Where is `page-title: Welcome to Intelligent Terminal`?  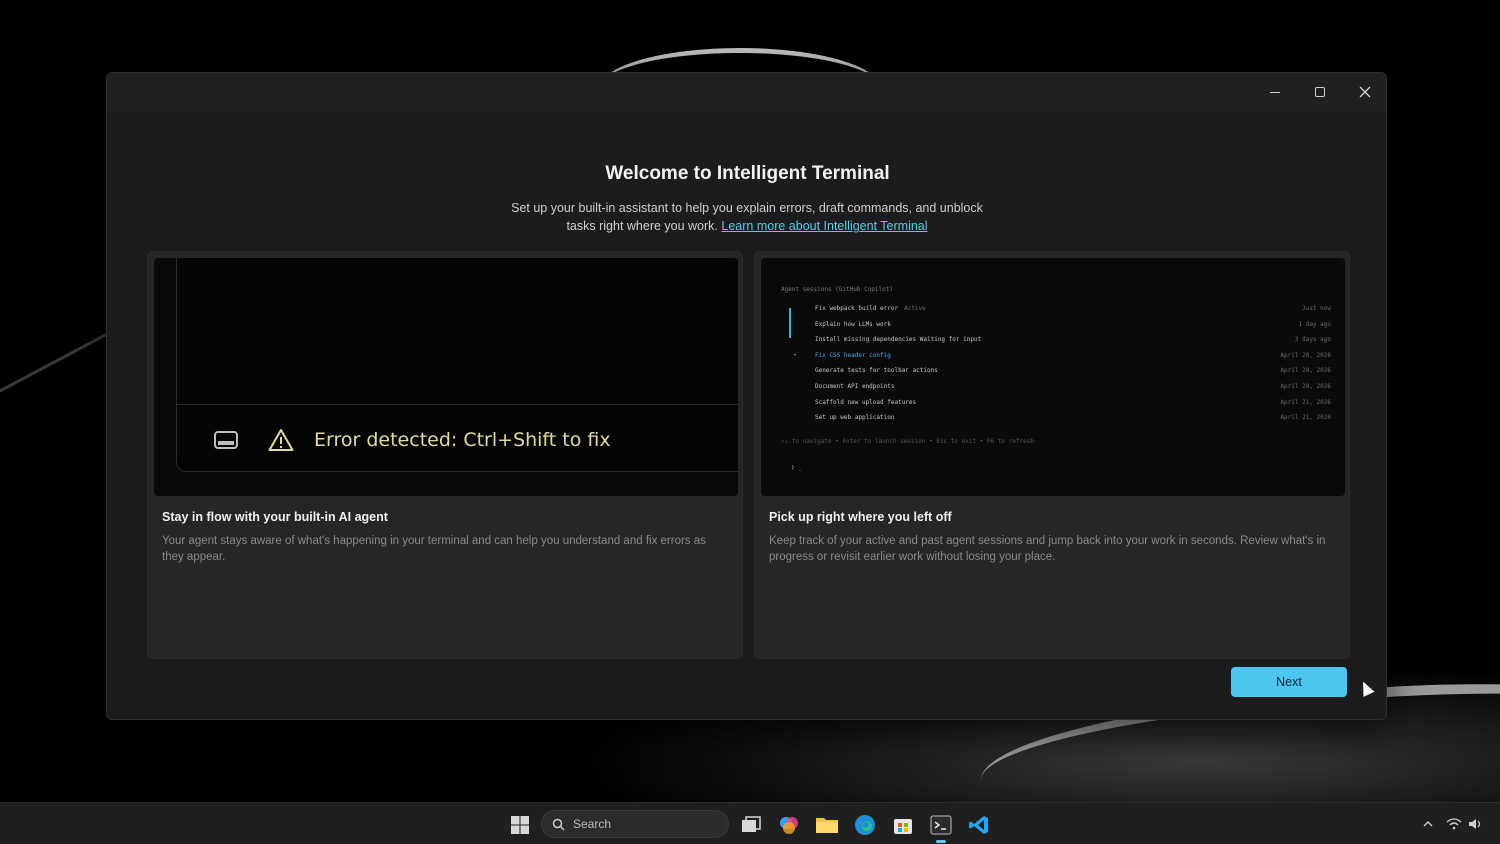 page-title: Welcome to Intelligent Terminal is located at coordinates (747, 173).